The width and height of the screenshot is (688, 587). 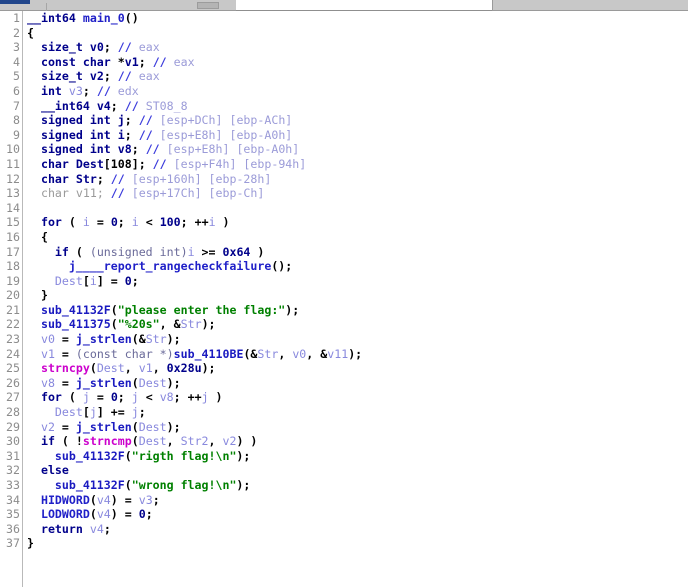 What do you see at coordinates (344, 514) in the screenshot?
I see `code-line: 35 LODWORD(v4) = 0;` at bounding box center [344, 514].